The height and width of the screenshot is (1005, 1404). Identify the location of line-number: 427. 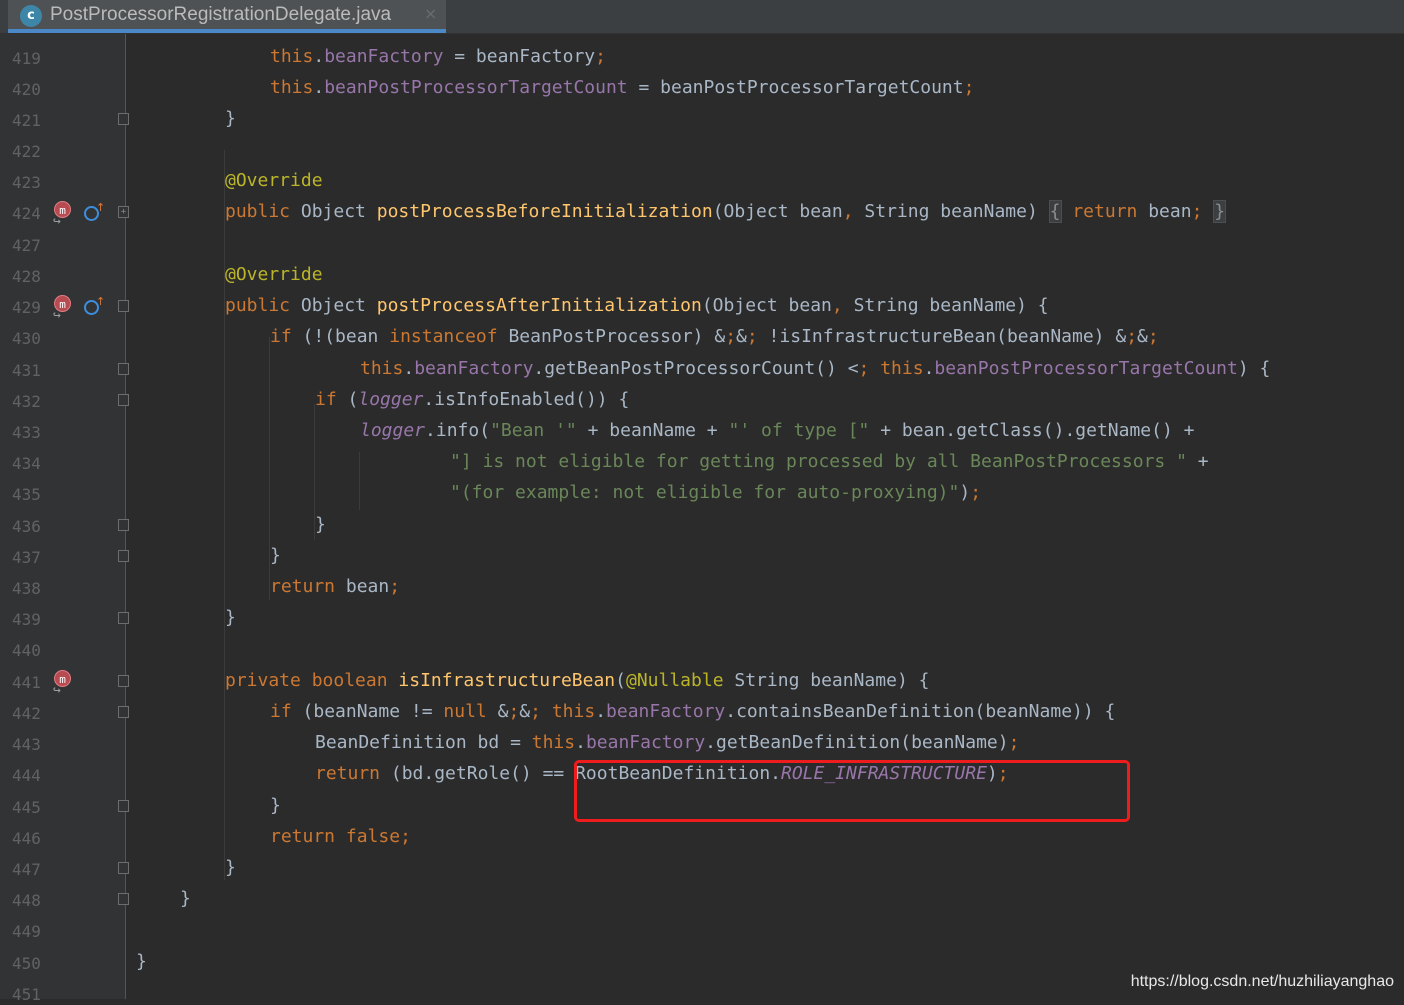
(26, 245).